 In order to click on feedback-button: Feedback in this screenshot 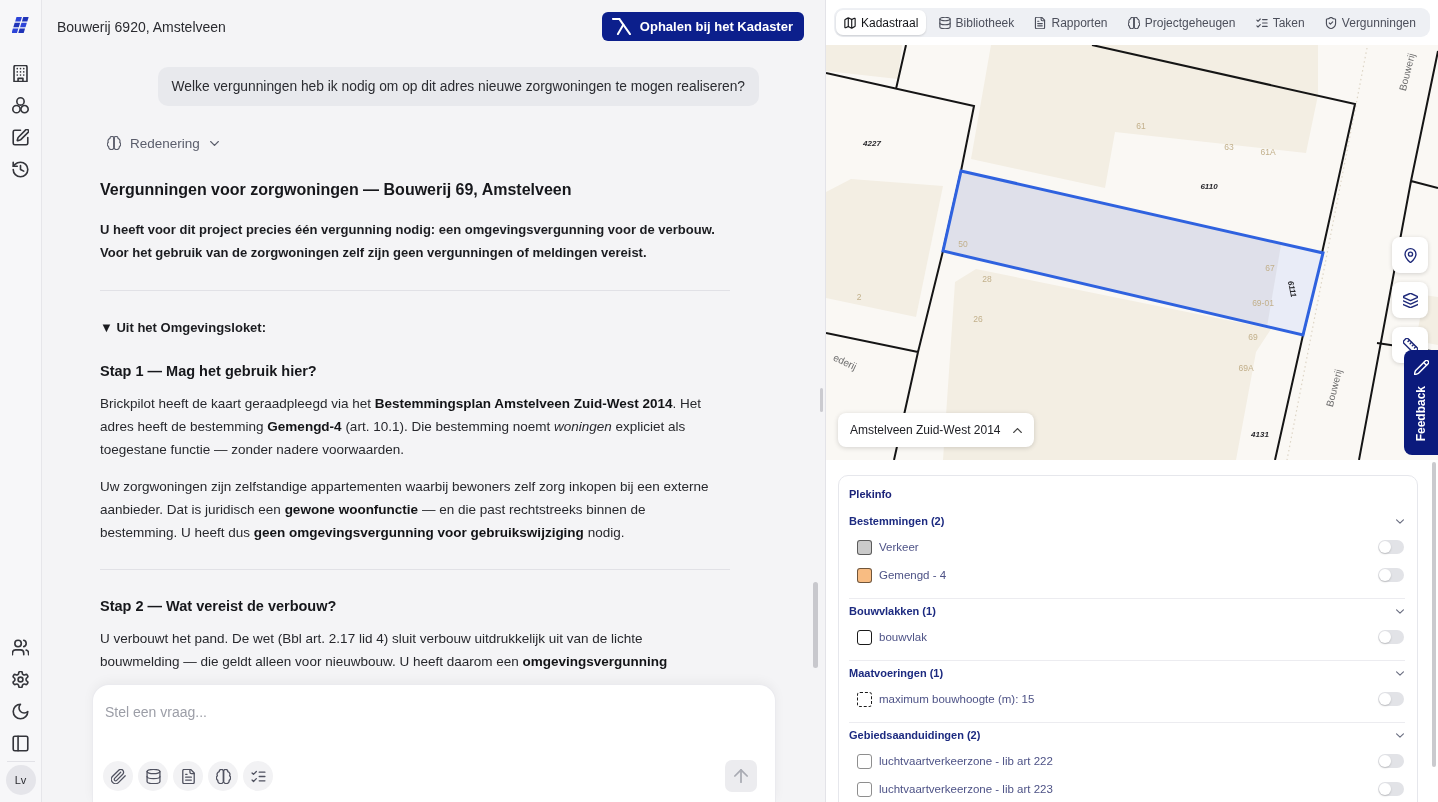, I will do `click(1421, 402)`.